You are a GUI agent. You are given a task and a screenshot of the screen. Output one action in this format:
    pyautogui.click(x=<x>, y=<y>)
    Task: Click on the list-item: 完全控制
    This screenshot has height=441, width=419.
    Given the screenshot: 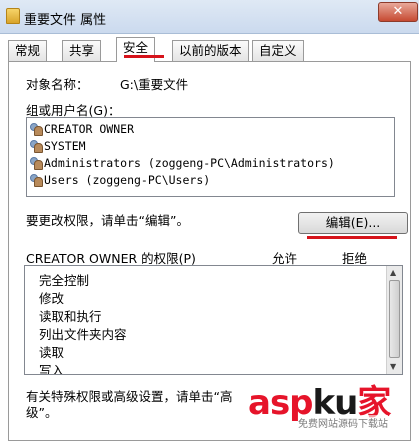 What is the action you would take?
    pyautogui.click(x=64, y=280)
    